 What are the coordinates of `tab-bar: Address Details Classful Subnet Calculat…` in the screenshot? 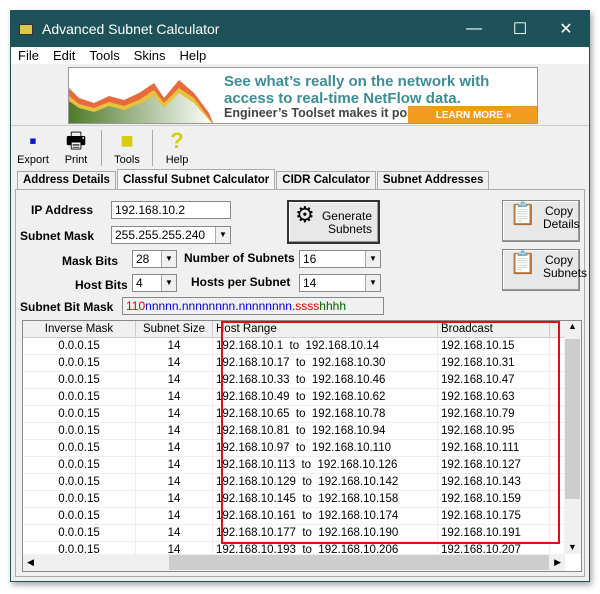 It's located at (253, 179).